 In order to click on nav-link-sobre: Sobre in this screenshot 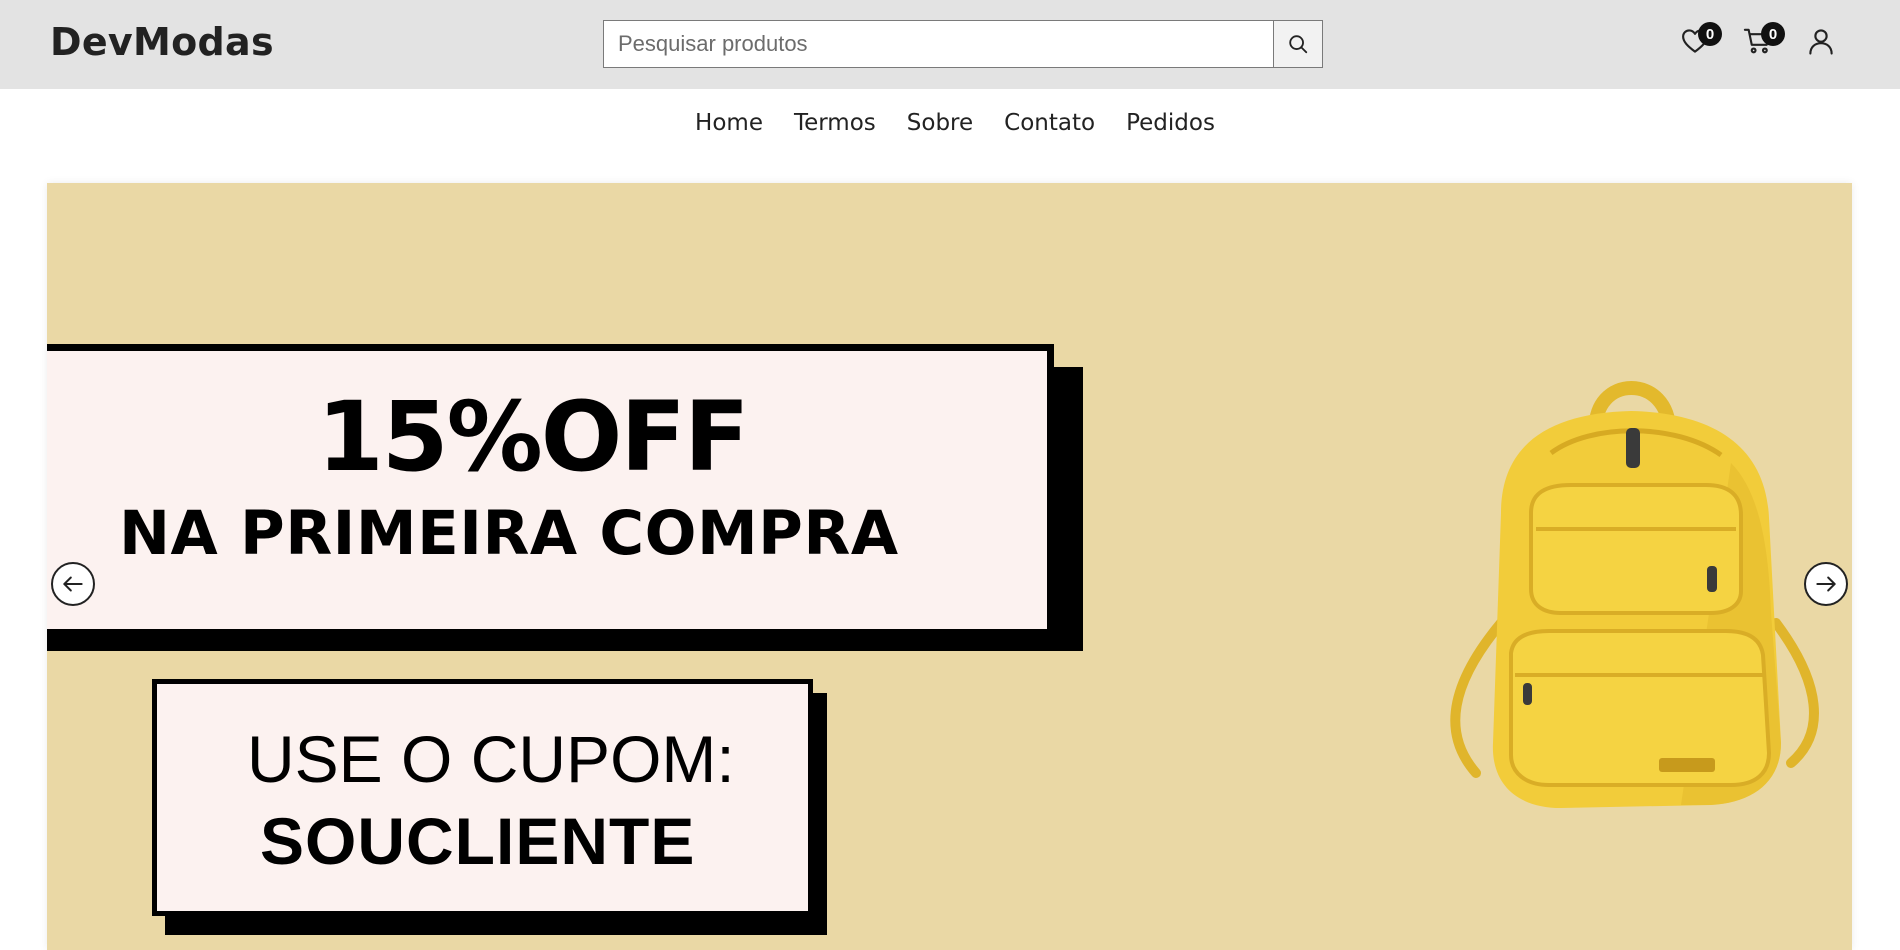, I will do `click(940, 123)`.